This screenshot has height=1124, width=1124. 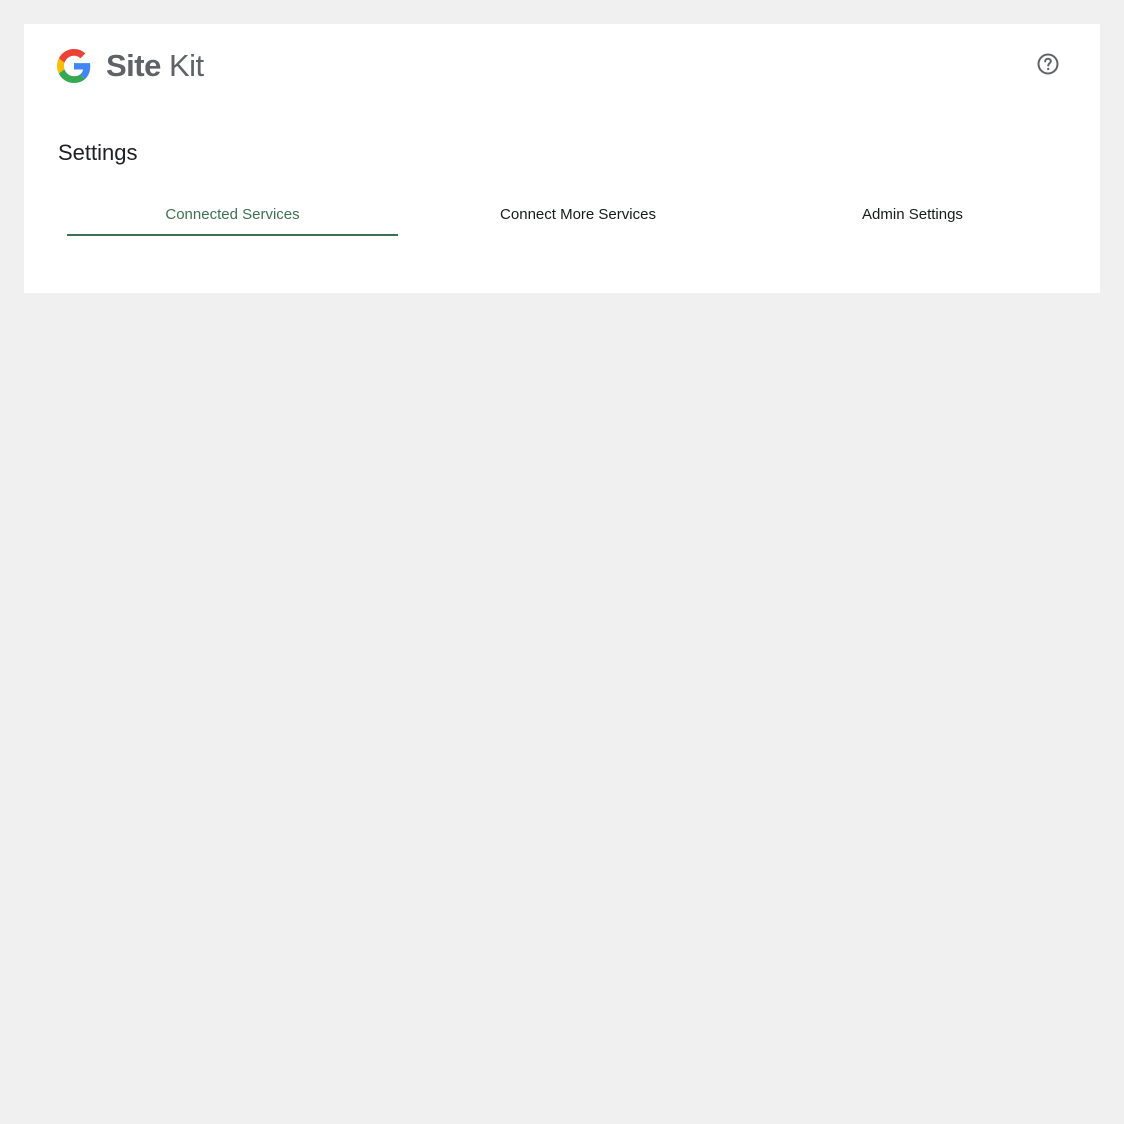 What do you see at coordinates (133, 65) in the screenshot?
I see `brand-name-bold: Site` at bounding box center [133, 65].